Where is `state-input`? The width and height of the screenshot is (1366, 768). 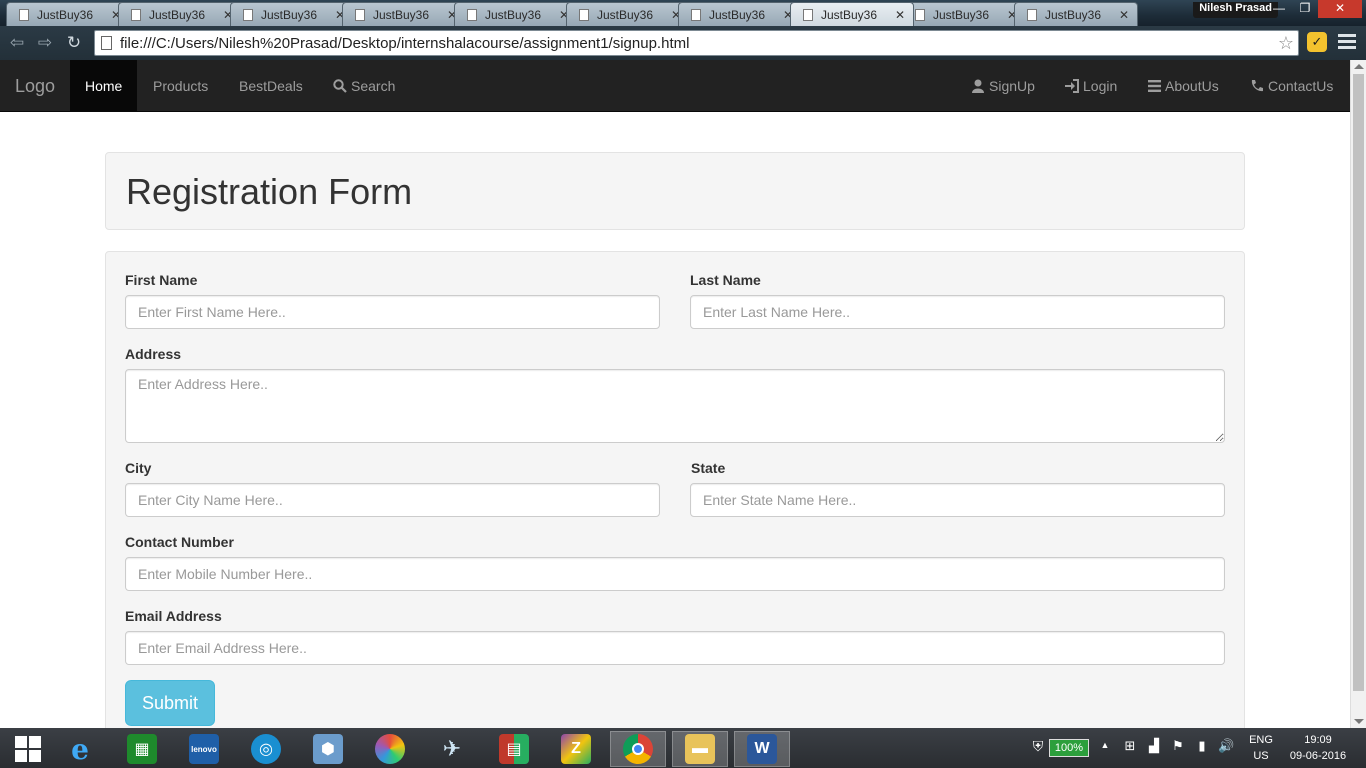 state-input is located at coordinates (957, 500).